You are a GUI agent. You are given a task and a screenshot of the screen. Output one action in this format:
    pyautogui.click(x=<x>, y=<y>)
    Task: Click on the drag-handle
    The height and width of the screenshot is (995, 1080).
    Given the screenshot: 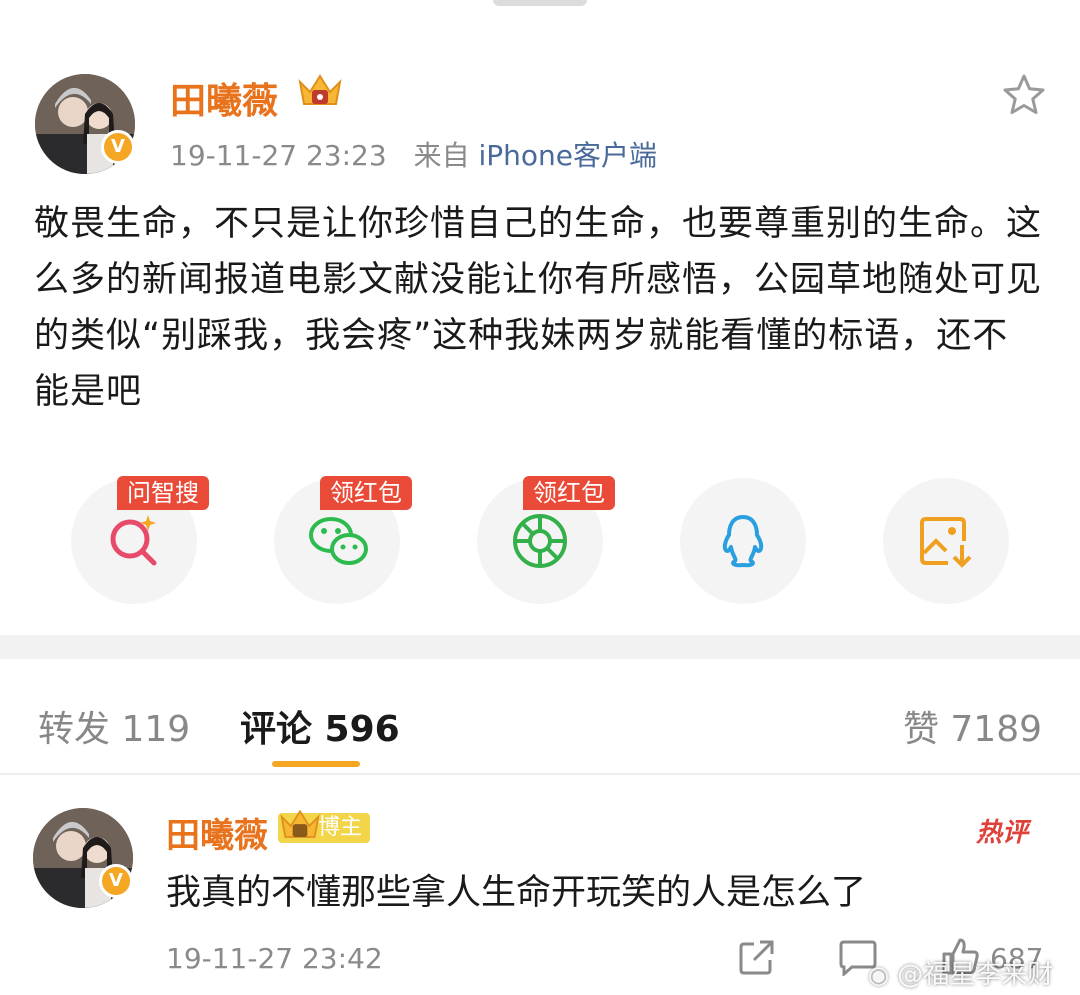 What is the action you would take?
    pyautogui.click(x=540, y=3)
    